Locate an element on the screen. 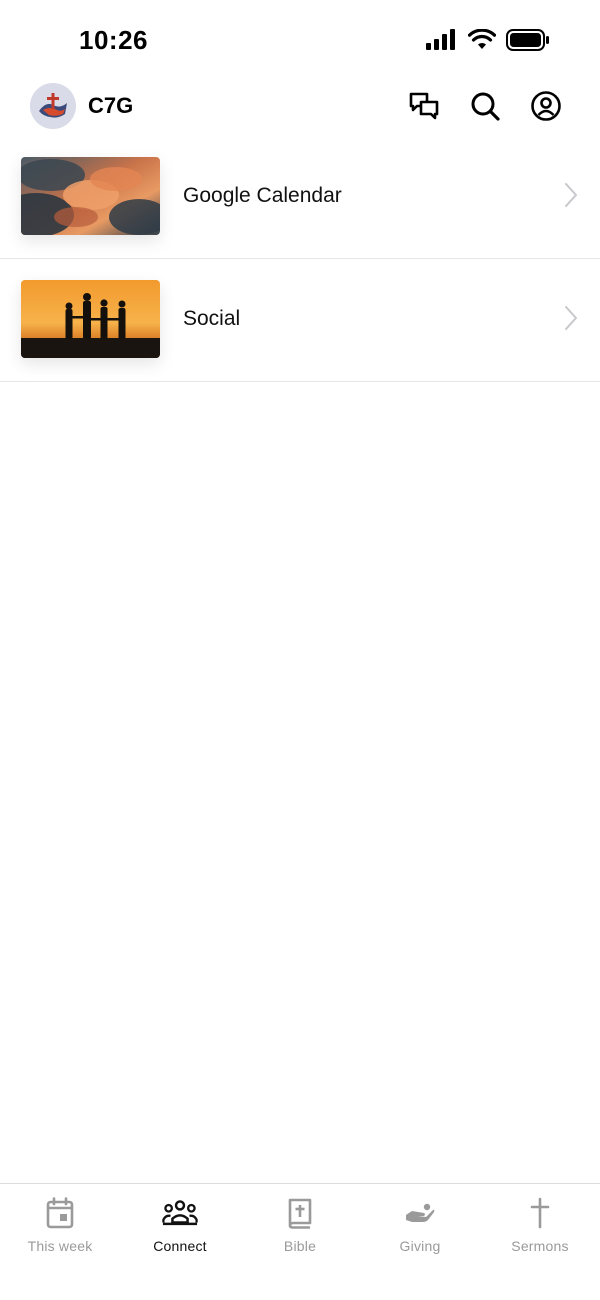  app-header: C7G is located at coordinates (300, 108).